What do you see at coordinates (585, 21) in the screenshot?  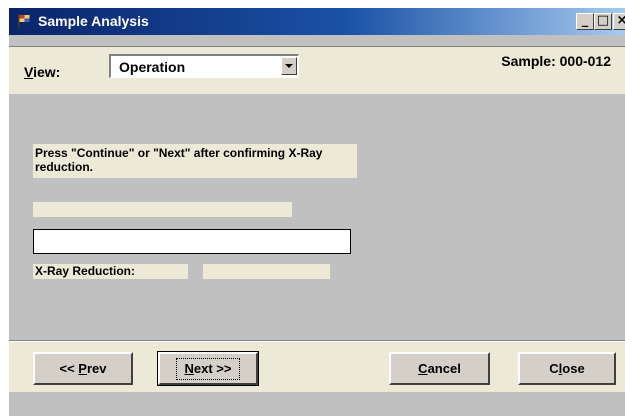 I see `minimize-icon: _` at bounding box center [585, 21].